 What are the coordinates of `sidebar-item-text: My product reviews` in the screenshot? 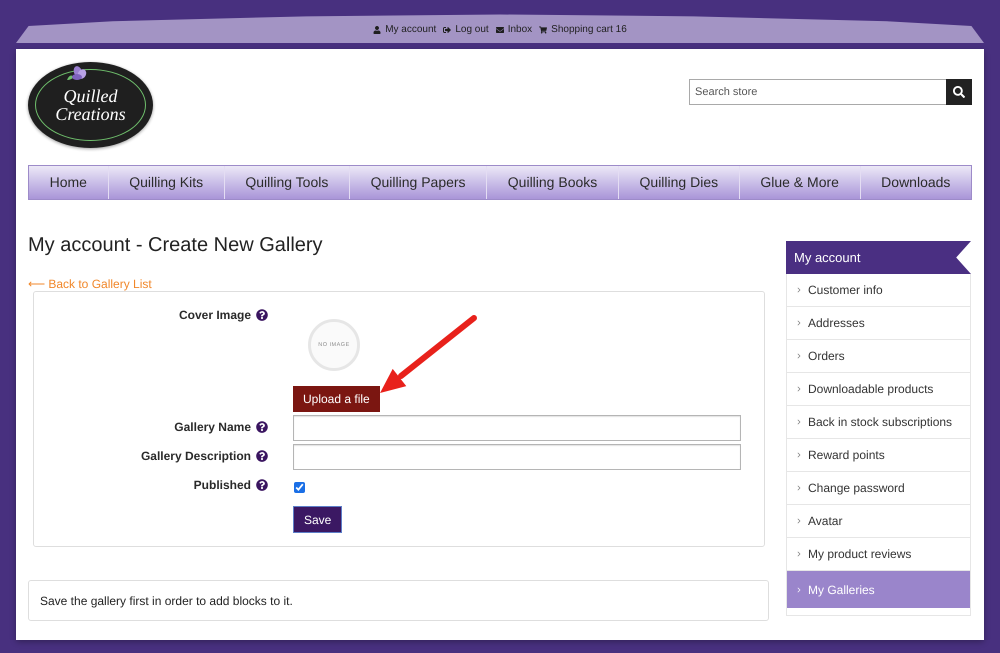 It's located at (860, 554).